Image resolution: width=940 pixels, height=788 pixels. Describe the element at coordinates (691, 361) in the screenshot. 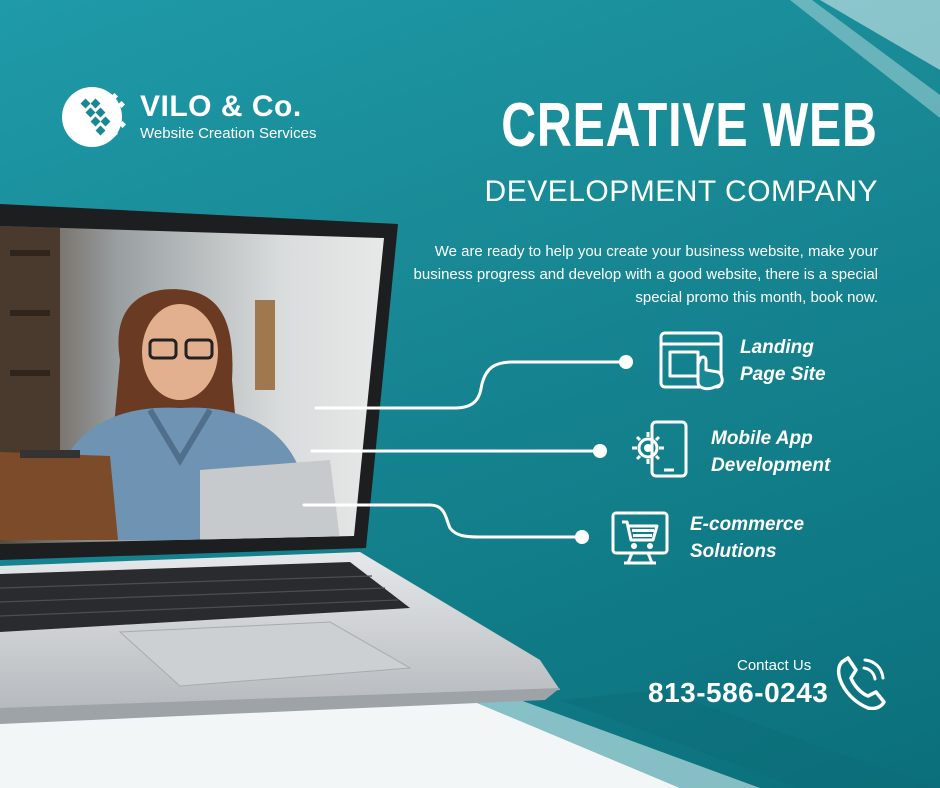

I see `web-click-icon` at that location.